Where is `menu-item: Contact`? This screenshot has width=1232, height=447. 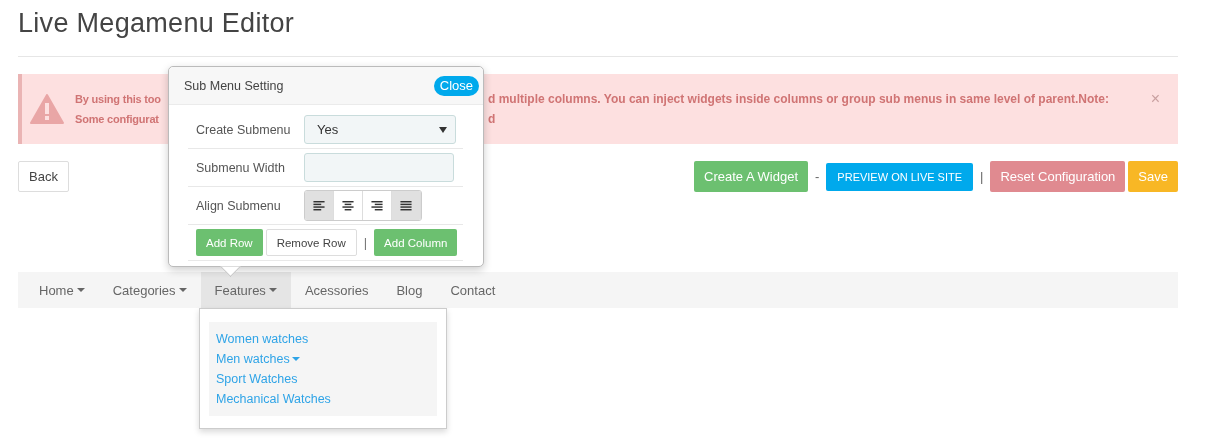
menu-item: Contact is located at coordinates (473, 290).